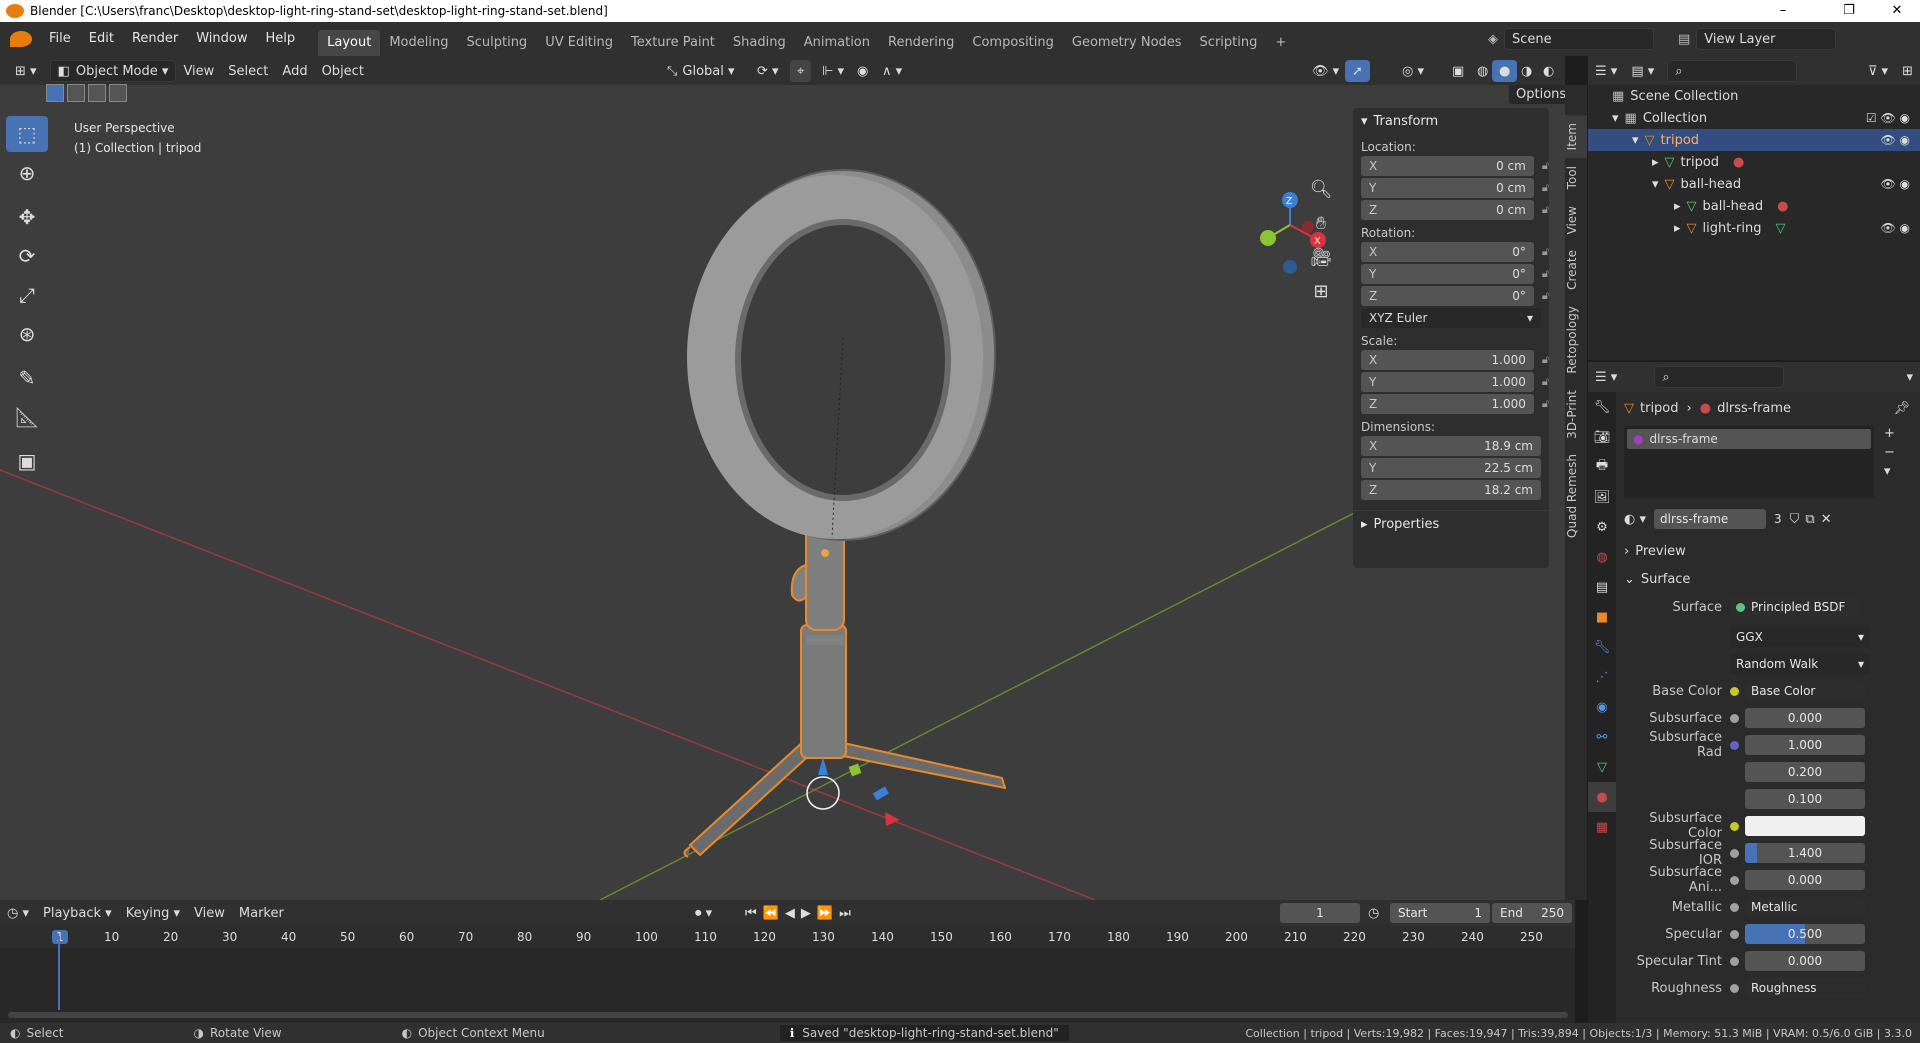 Image resolution: width=1920 pixels, height=1043 pixels. Describe the element at coordinates (1809, 519) in the screenshot. I see `duplicate-material-icon: ⧉` at that location.